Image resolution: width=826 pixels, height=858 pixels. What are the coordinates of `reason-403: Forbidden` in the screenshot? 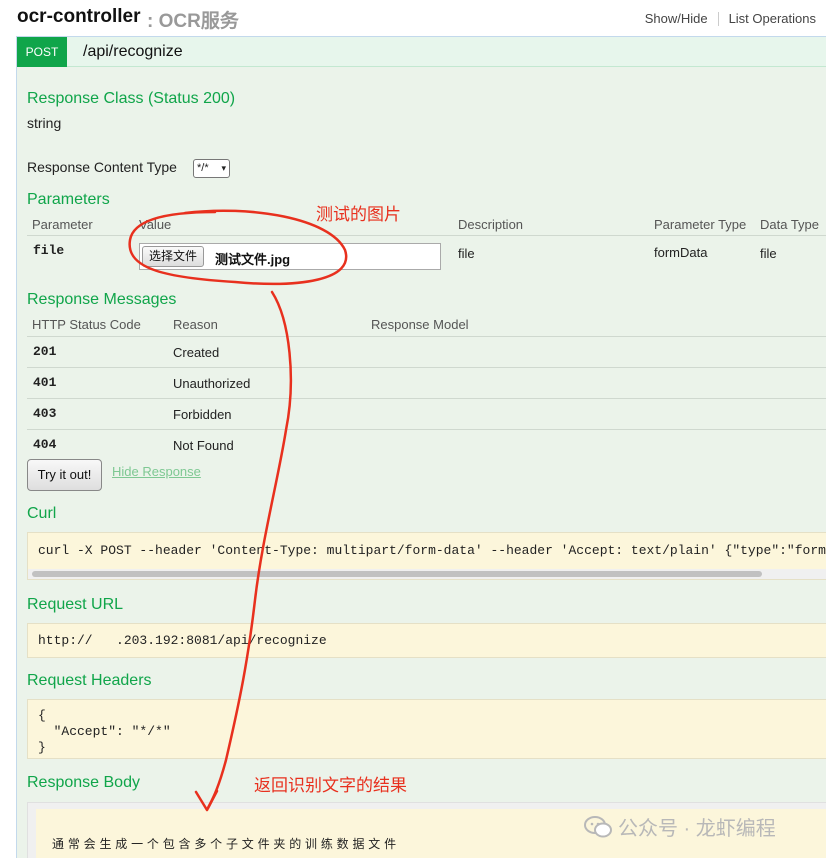 It's located at (202, 414).